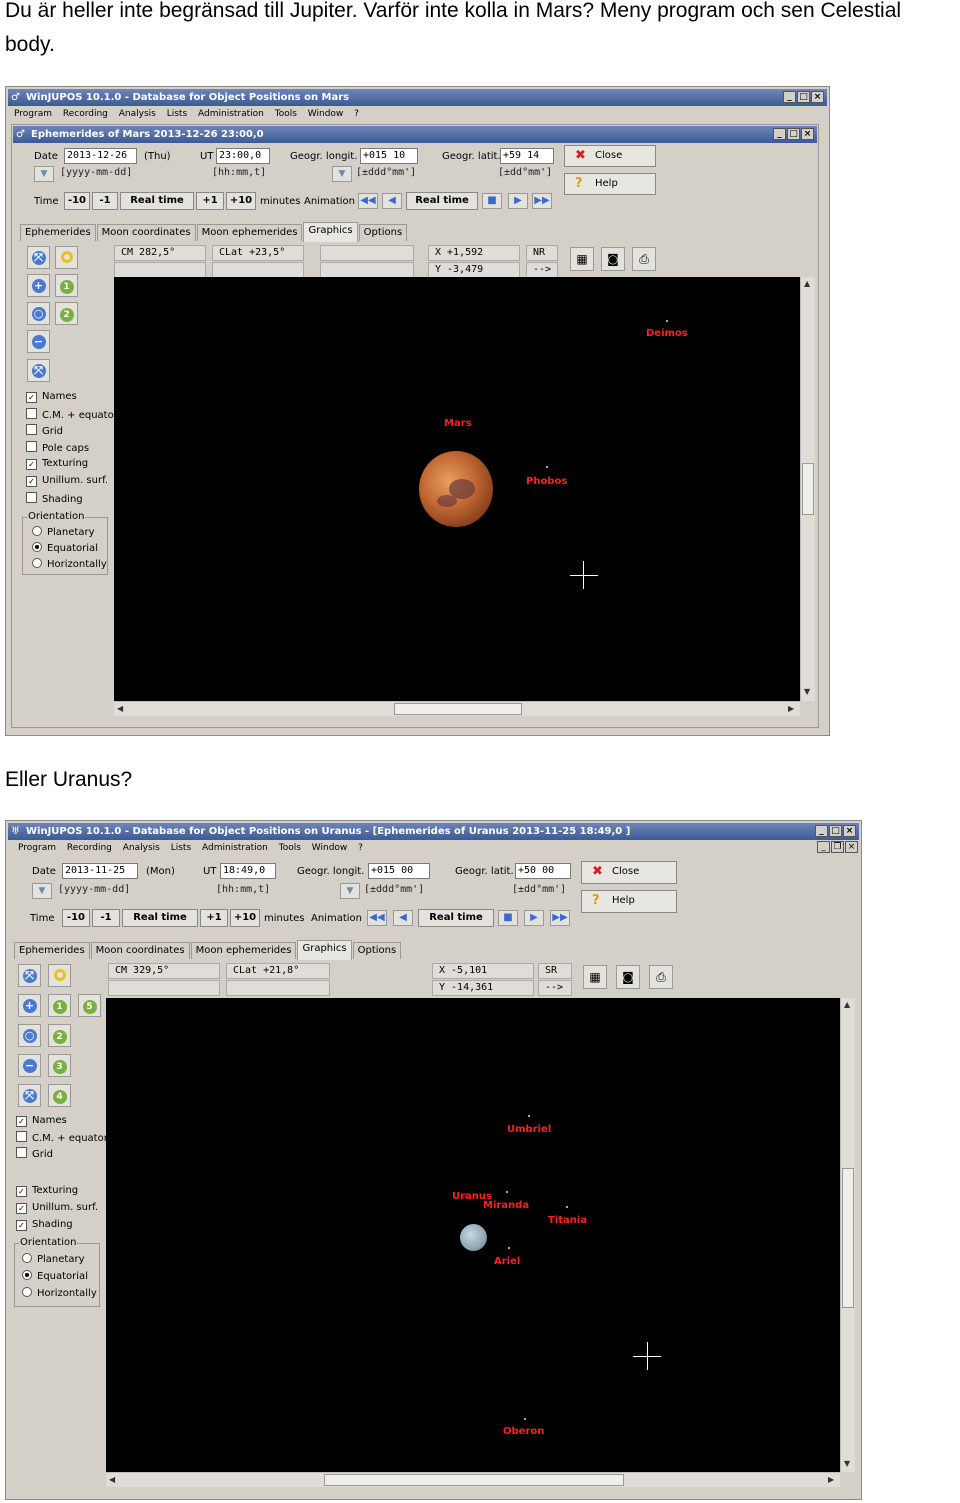  What do you see at coordinates (33, 114) in the screenshot?
I see `menu-program: Program` at bounding box center [33, 114].